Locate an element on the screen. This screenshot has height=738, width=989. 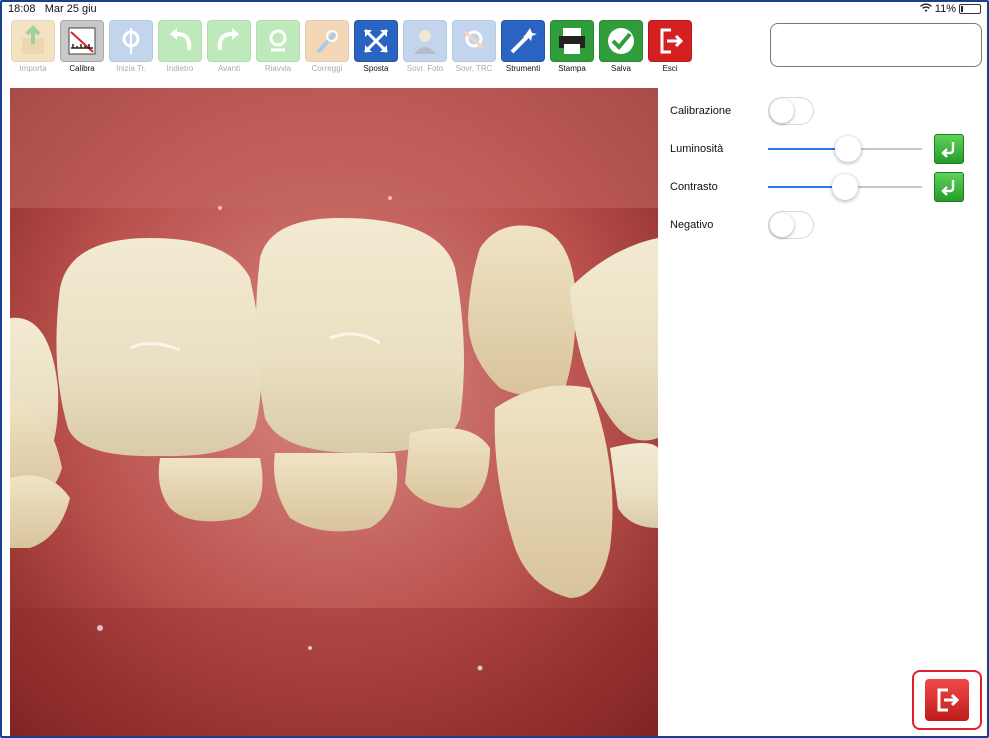
exit-button is located at coordinates (947, 700).